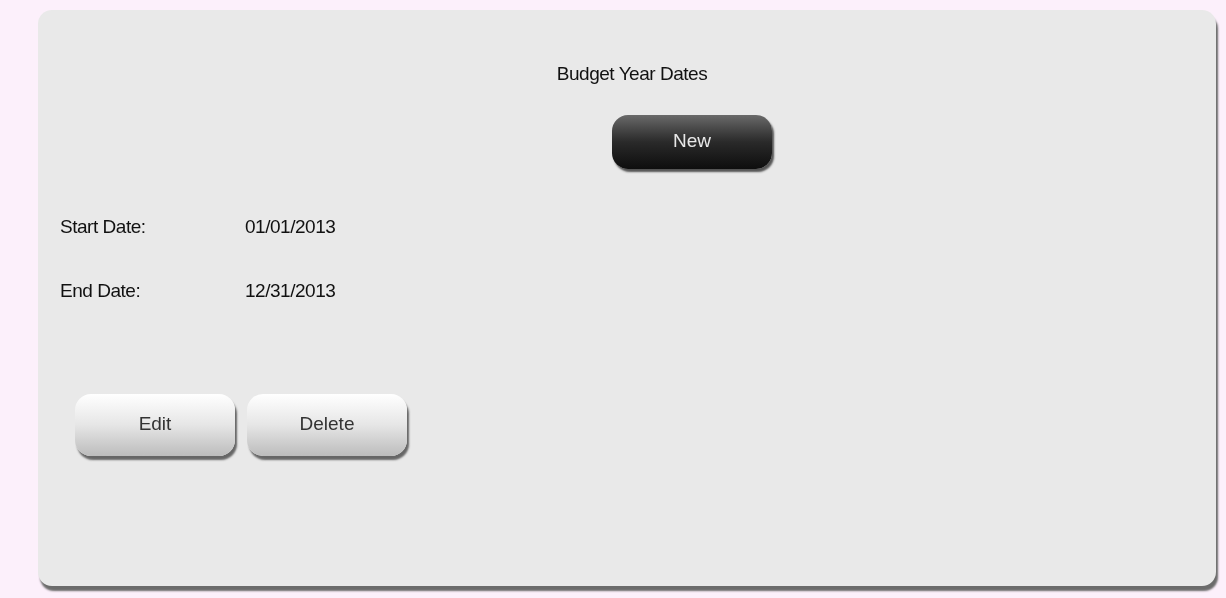  I want to click on field-label: End Date:, so click(101, 291).